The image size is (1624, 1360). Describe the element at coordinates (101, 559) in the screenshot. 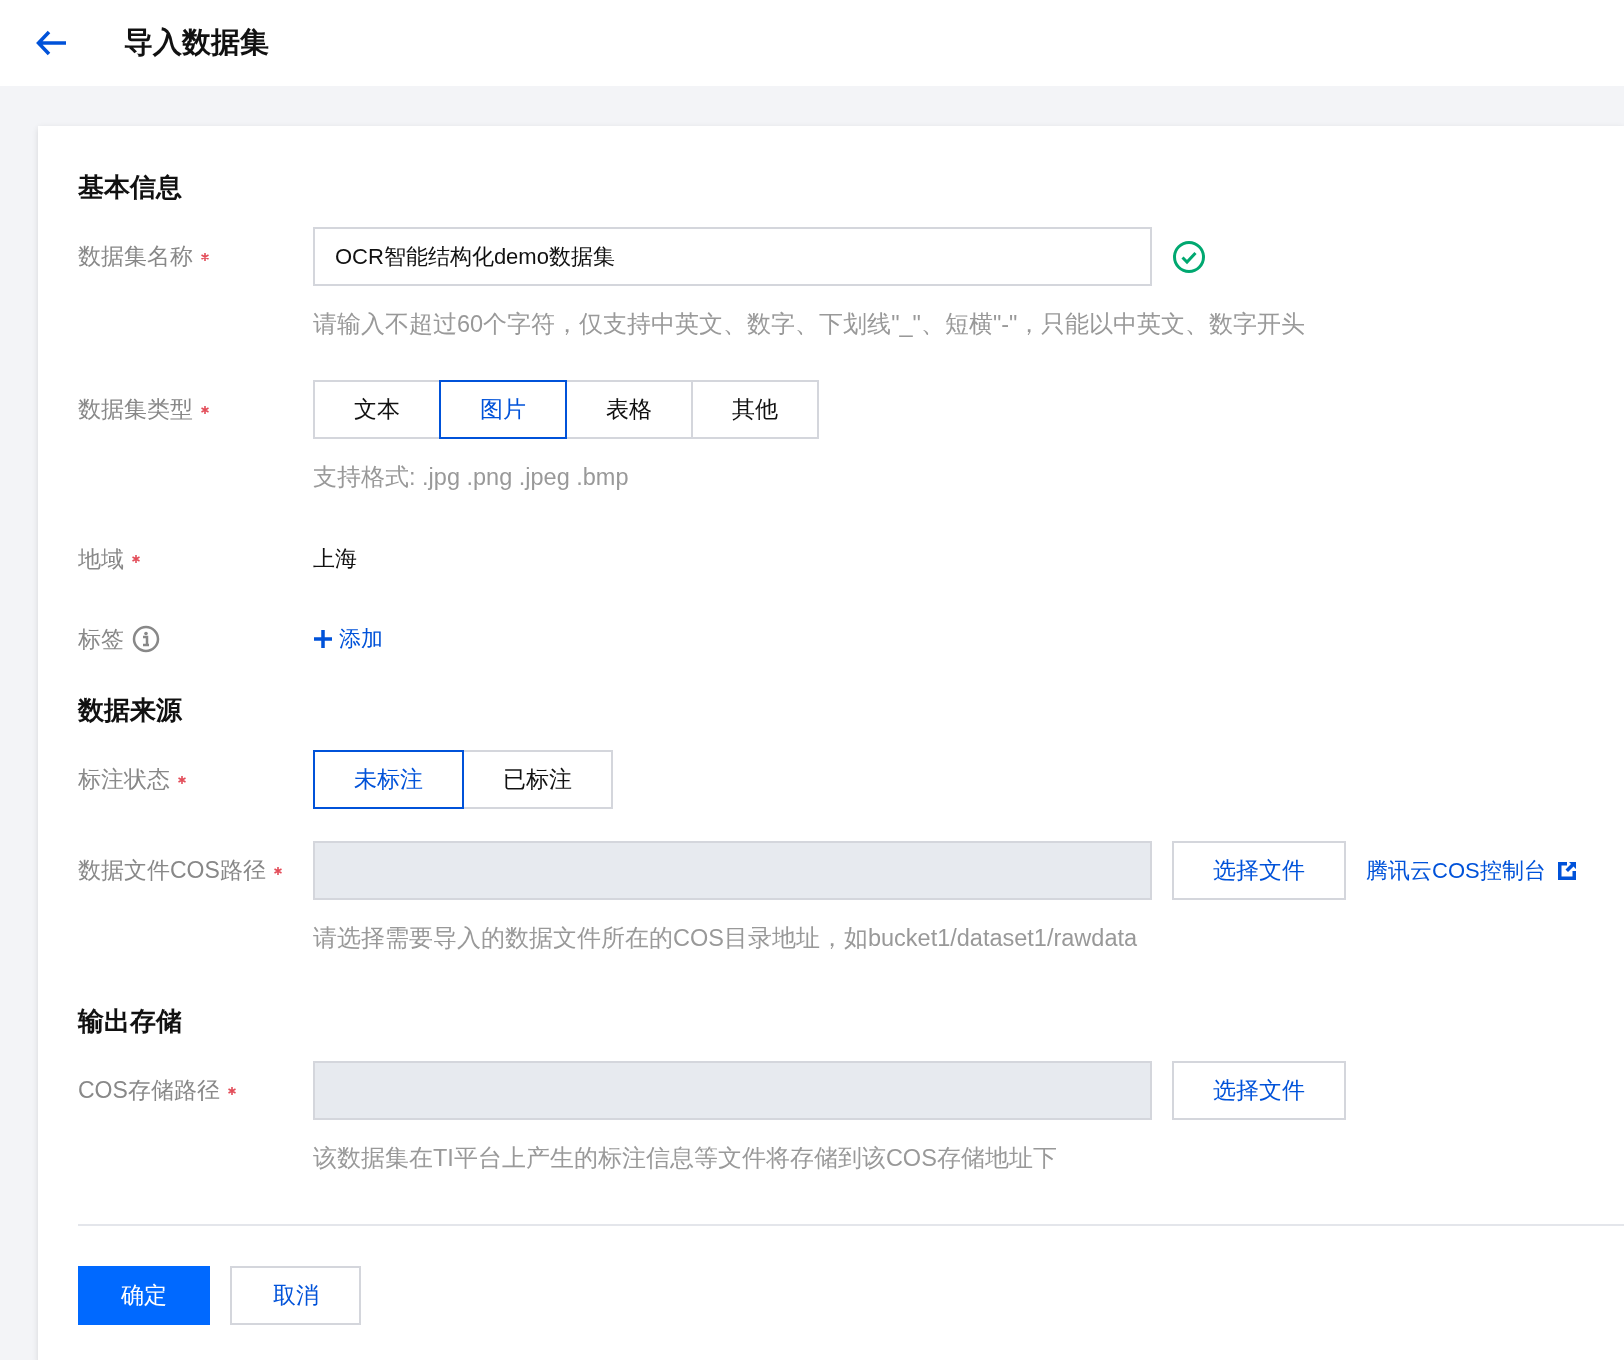

I see `field-label: 地域` at that location.